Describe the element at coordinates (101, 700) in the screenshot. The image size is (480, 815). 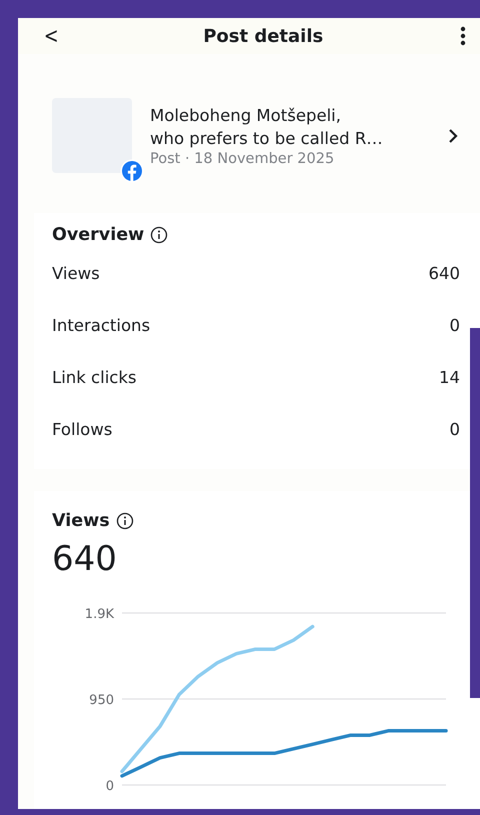
I see `y-tick-label: 950` at that location.